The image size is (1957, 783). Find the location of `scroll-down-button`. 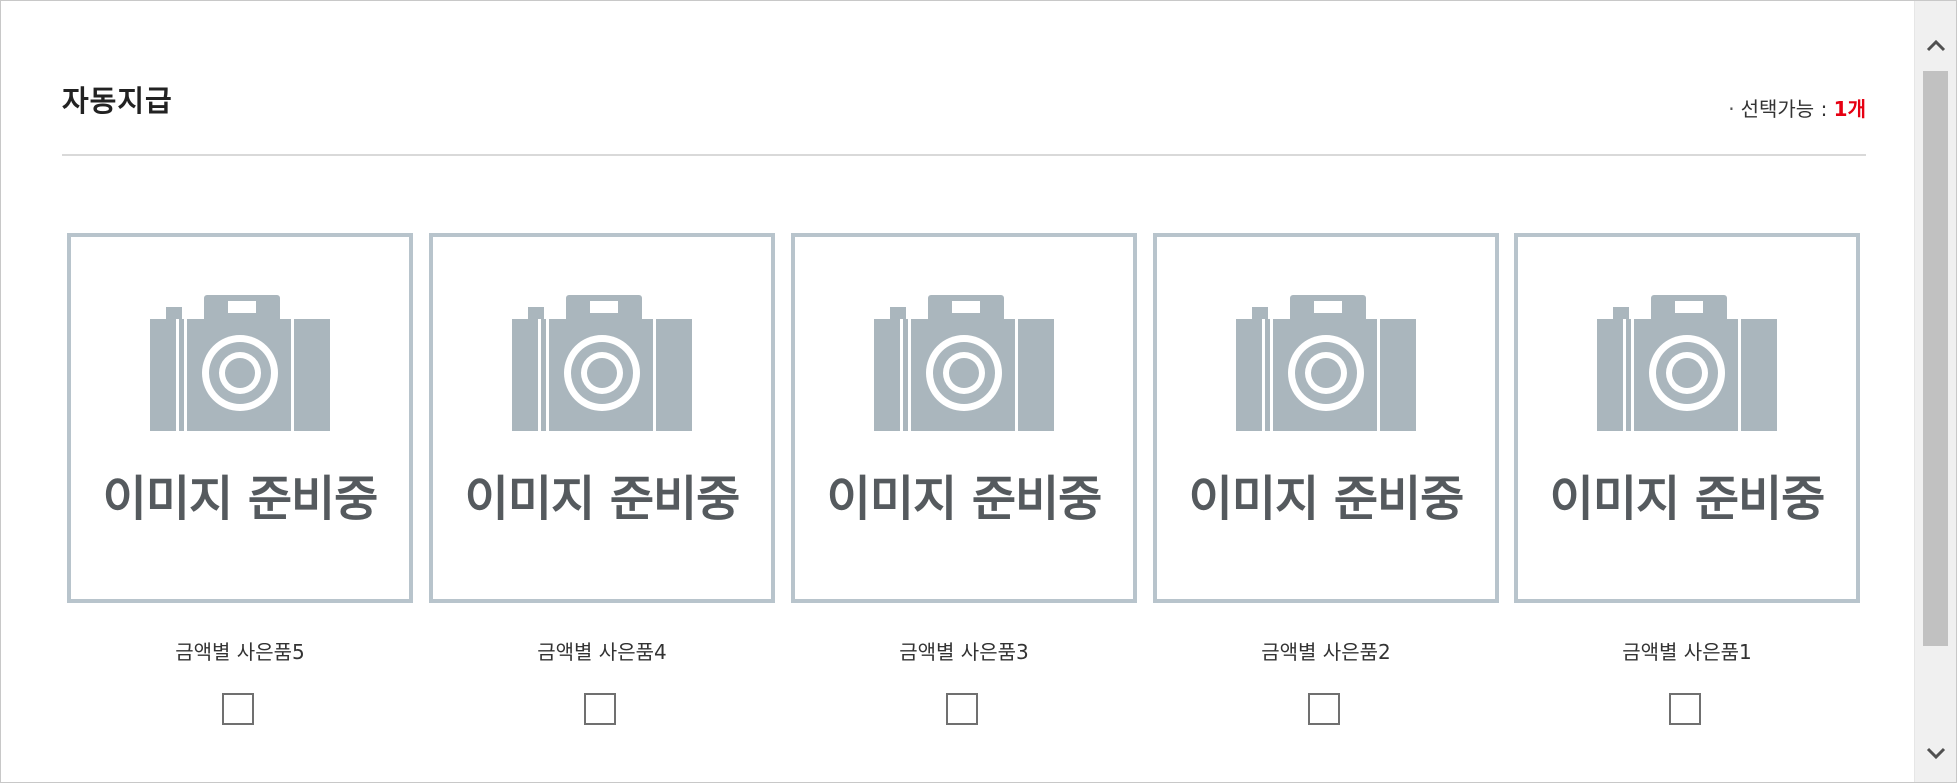

scroll-down-button is located at coordinates (1935, 753).